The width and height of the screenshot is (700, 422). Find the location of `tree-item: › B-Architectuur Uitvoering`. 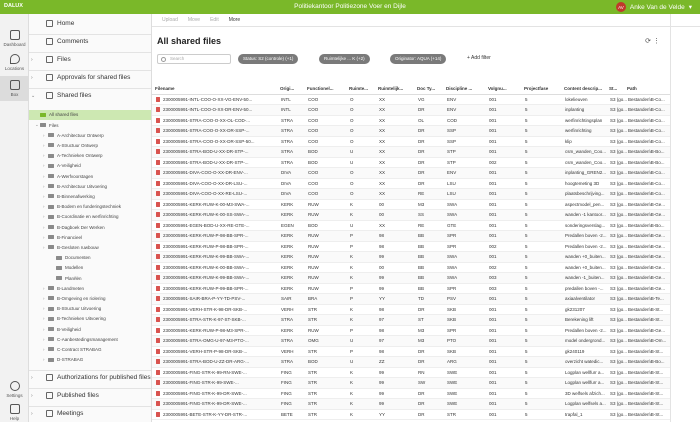

tree-item: › B-Architectuur Uitvoering is located at coordinates (75, 186).